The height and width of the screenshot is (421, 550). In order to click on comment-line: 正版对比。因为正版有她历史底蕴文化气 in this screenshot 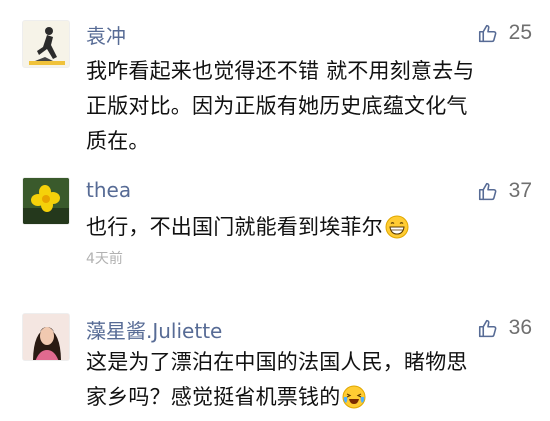, I will do `click(277, 106)`.